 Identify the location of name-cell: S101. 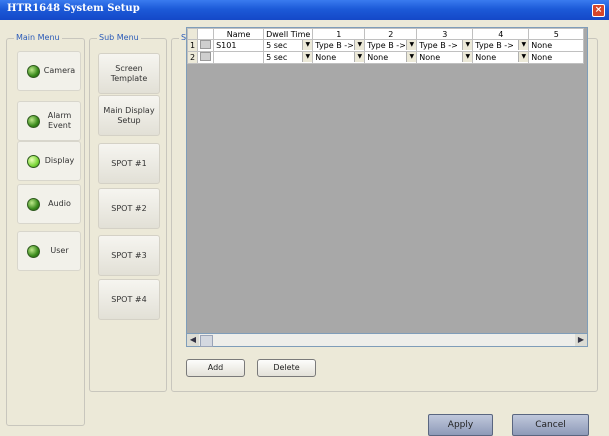
(239, 45).